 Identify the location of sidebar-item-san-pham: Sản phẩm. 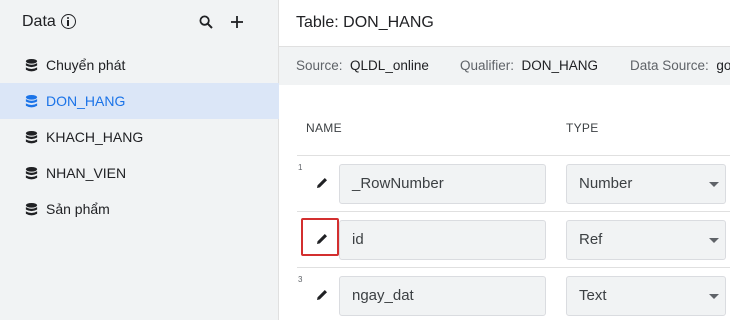
(139, 209).